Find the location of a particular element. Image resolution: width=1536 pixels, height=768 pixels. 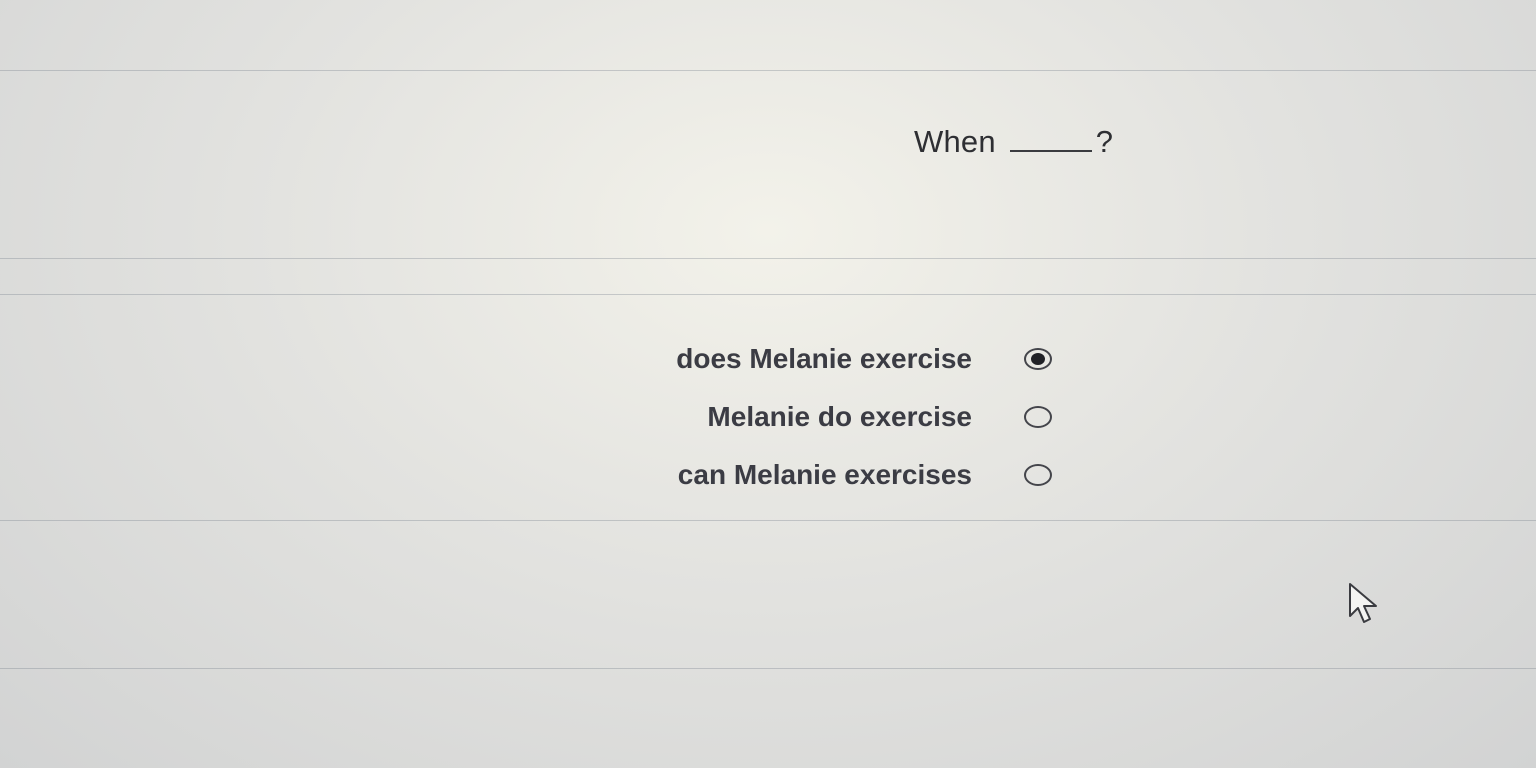

question-prefix: When is located at coordinates (955, 141).